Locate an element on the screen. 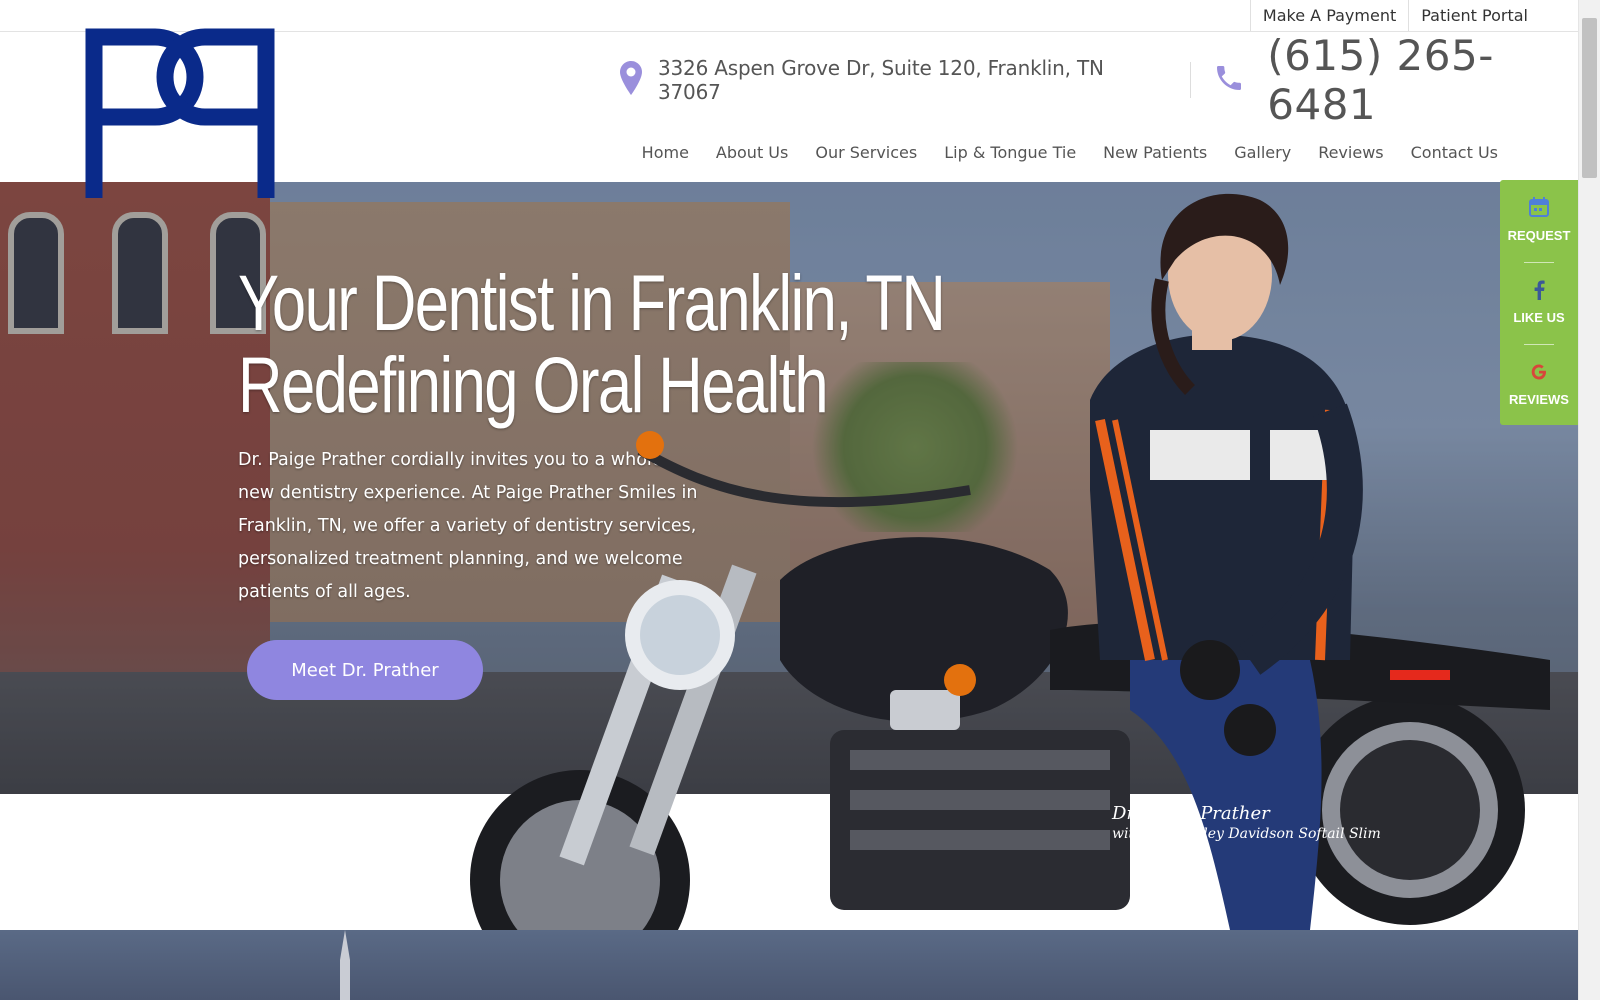 This screenshot has height=1000, width=1600. nav-gallery: Gallery is located at coordinates (1262, 152).